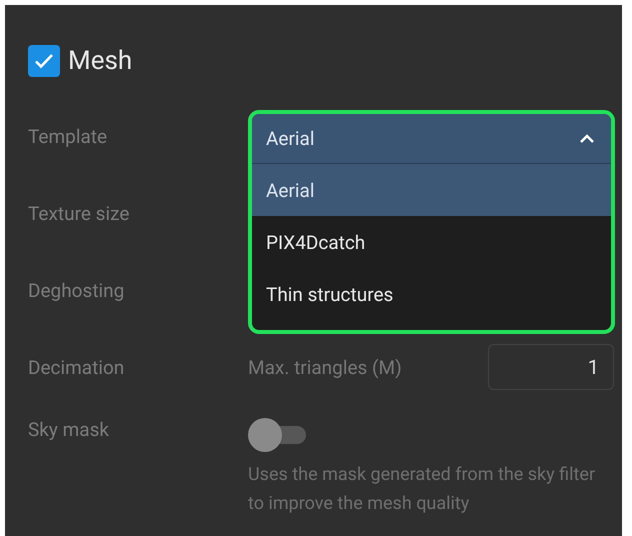  What do you see at coordinates (77, 367) in the screenshot?
I see `setting-label: Decimation` at bounding box center [77, 367].